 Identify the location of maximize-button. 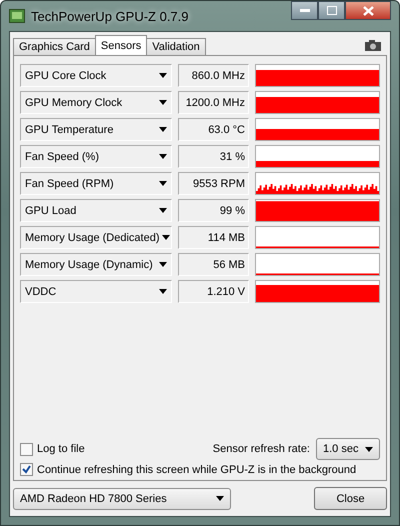
(331, 10).